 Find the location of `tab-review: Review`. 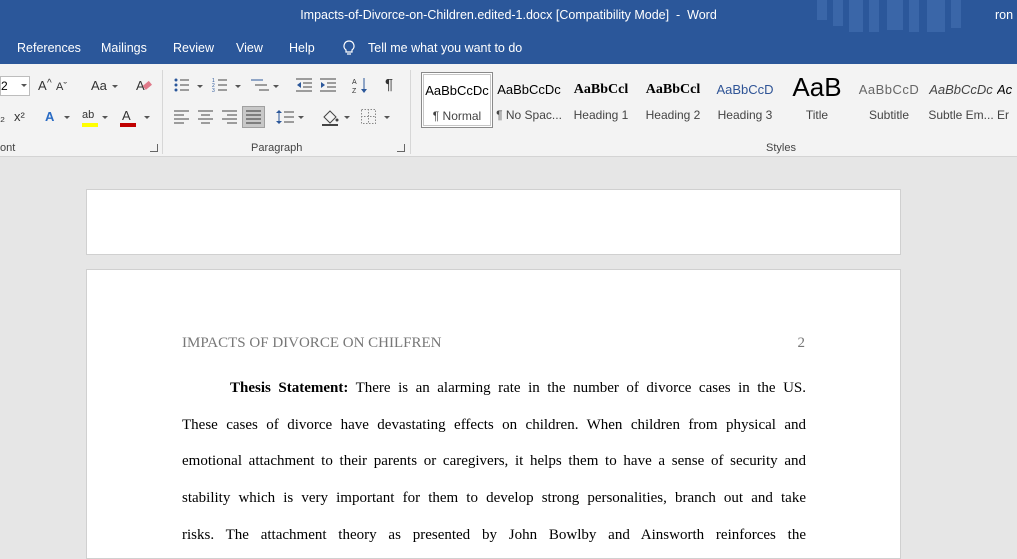

tab-review: Review is located at coordinates (193, 48).